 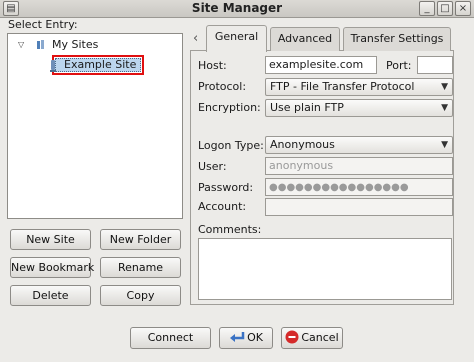 I want to click on ok-button: OK, so click(x=246, y=338).